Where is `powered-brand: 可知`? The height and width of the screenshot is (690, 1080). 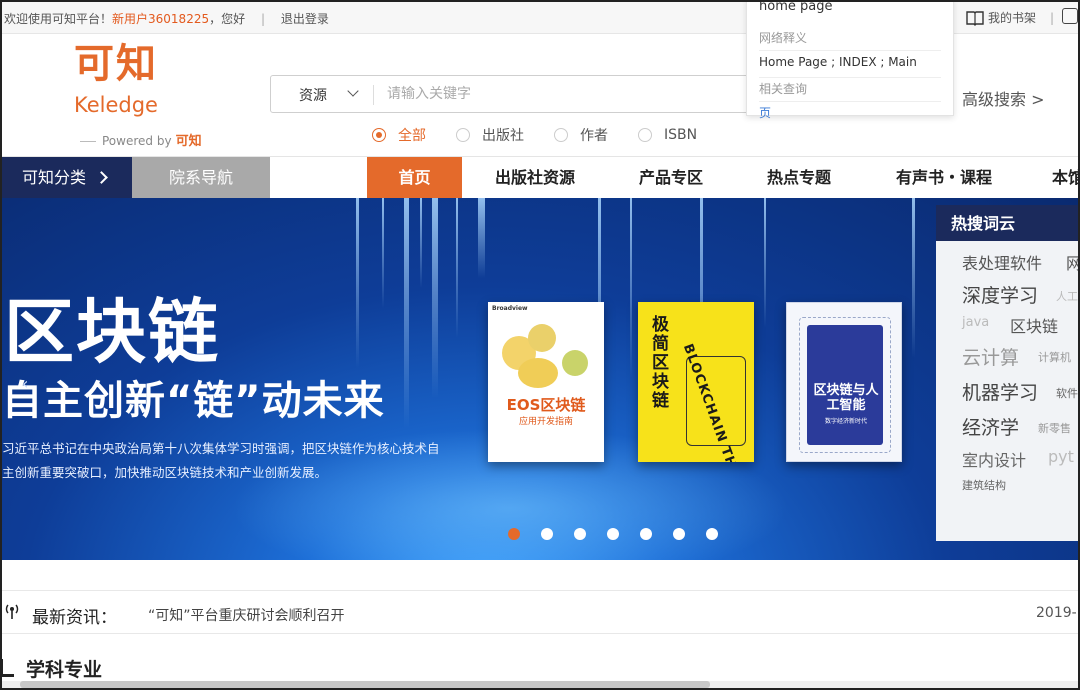
powered-brand: 可知 is located at coordinates (188, 141).